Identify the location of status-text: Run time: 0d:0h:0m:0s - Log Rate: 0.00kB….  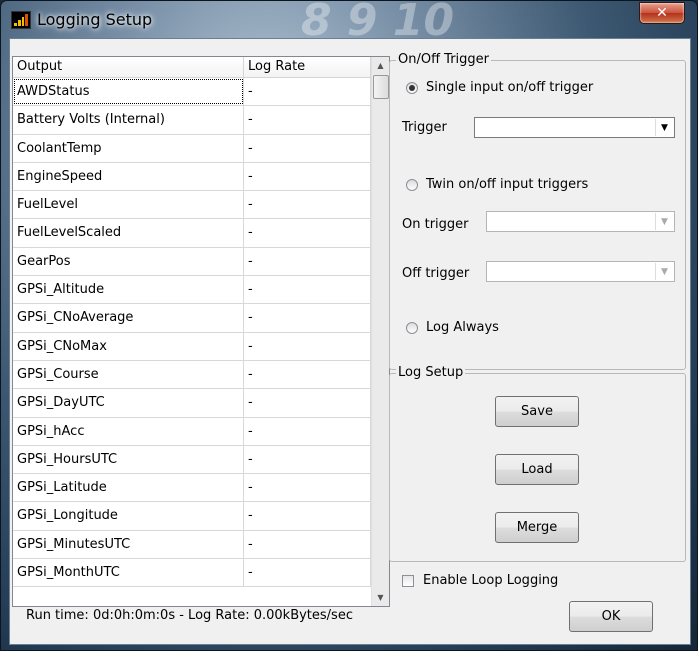
(189, 615).